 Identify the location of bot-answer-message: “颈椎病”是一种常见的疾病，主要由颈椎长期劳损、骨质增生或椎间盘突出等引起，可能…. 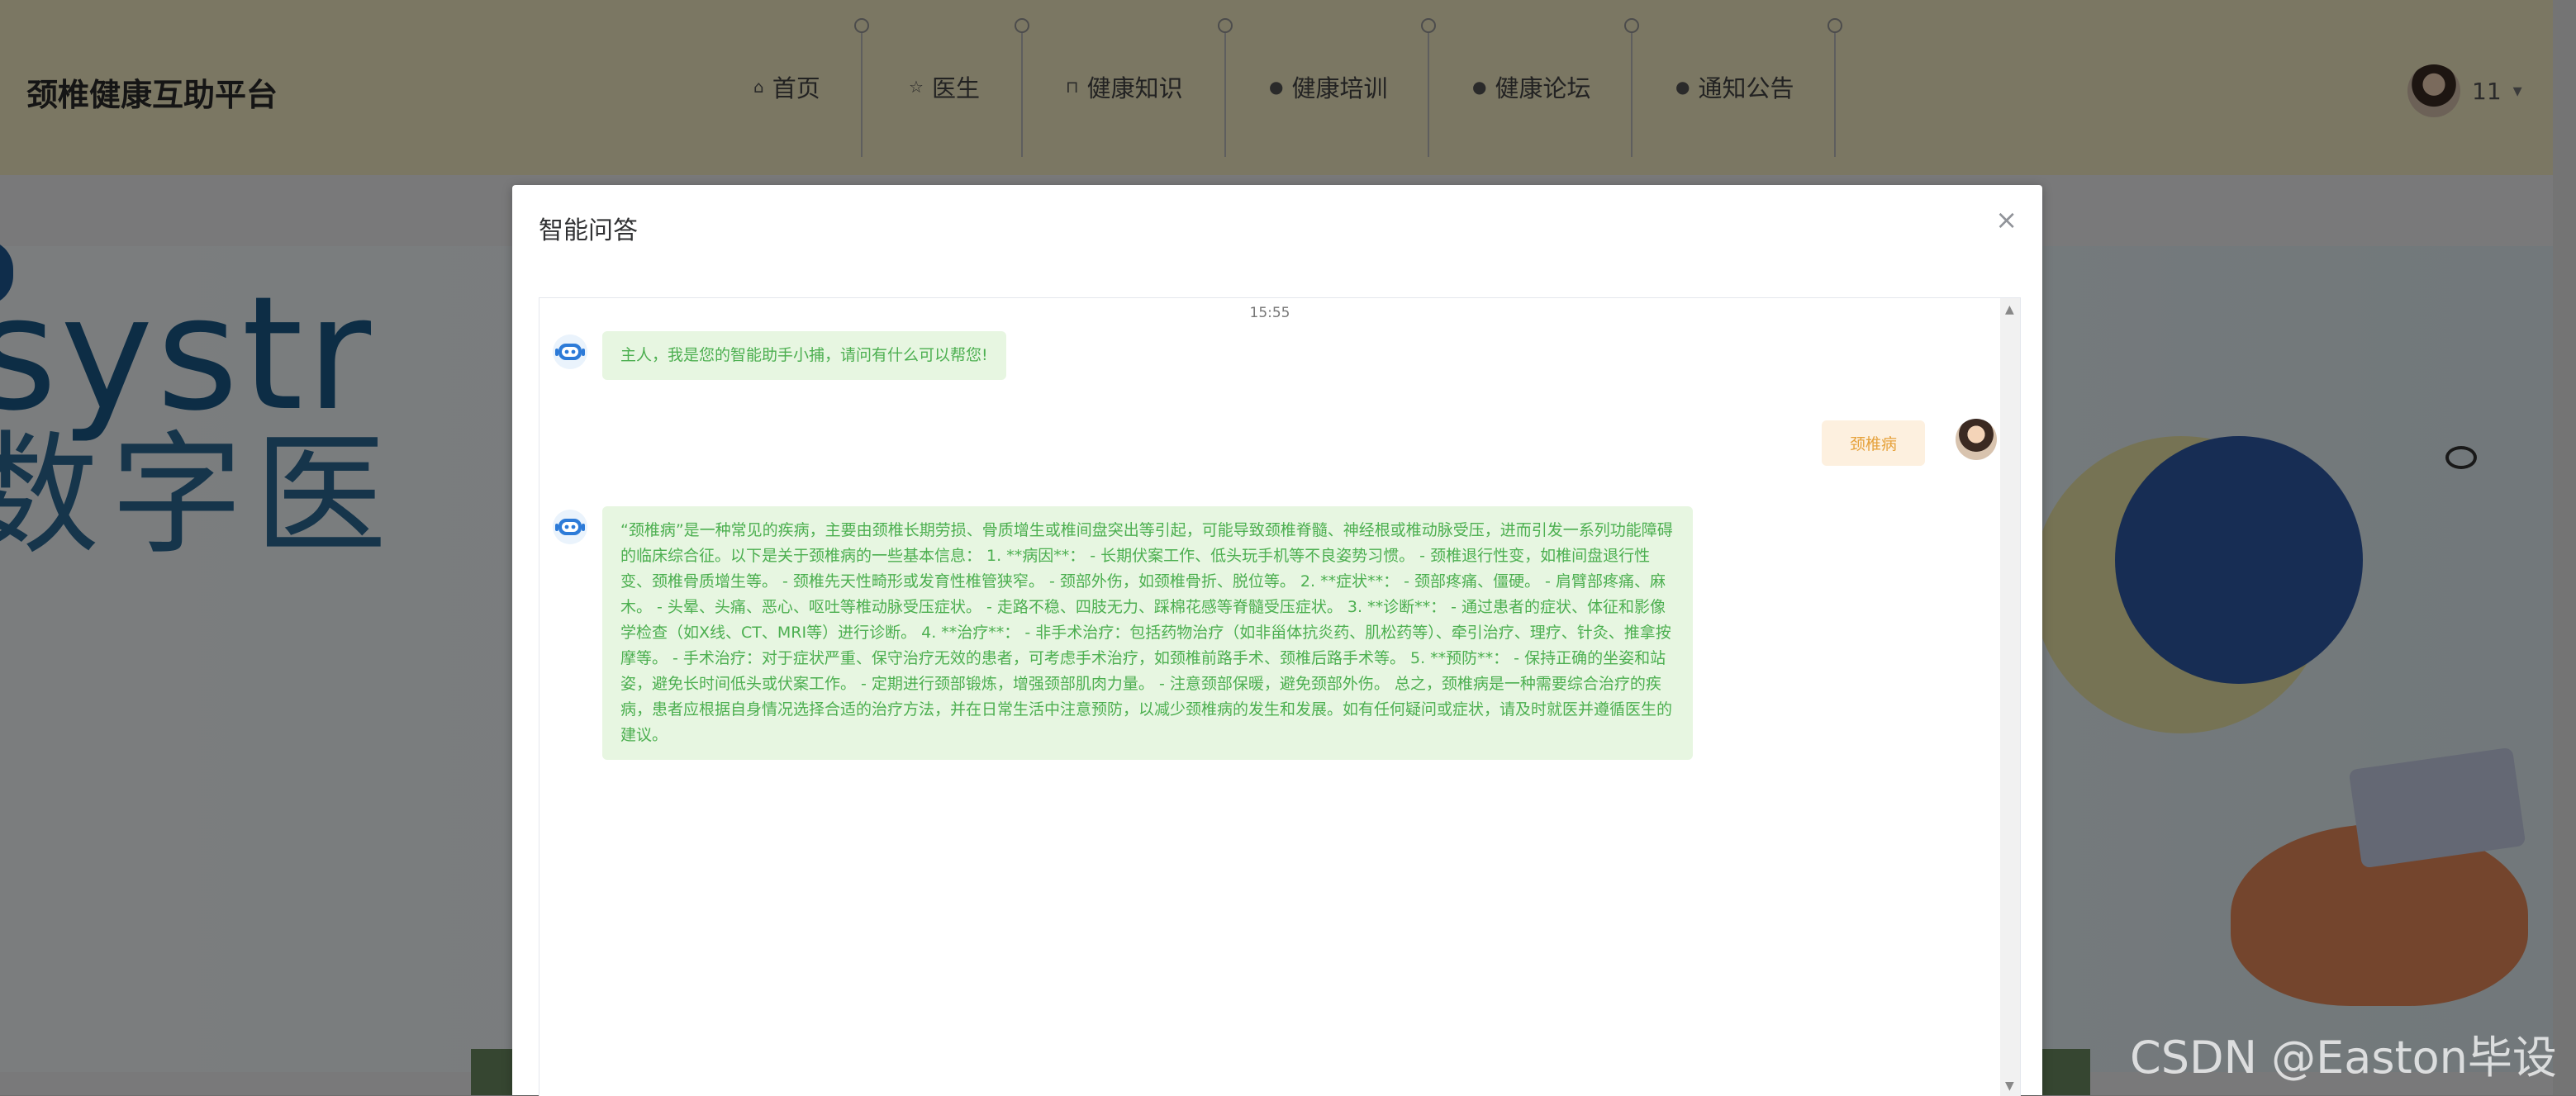
(1147, 633).